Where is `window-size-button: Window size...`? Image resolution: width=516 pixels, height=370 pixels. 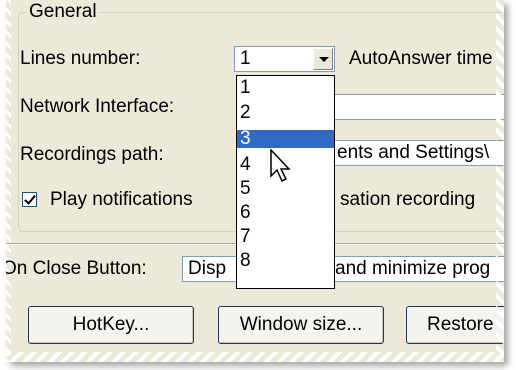
window-size-button: Window size... is located at coordinates (301, 325).